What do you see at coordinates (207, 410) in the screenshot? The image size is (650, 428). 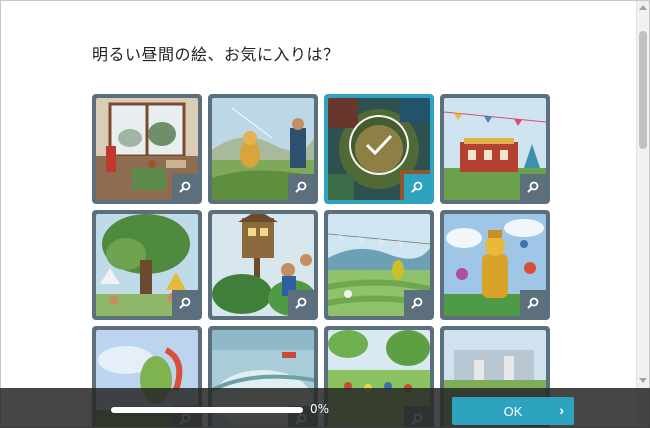 I see `progress-bar` at bounding box center [207, 410].